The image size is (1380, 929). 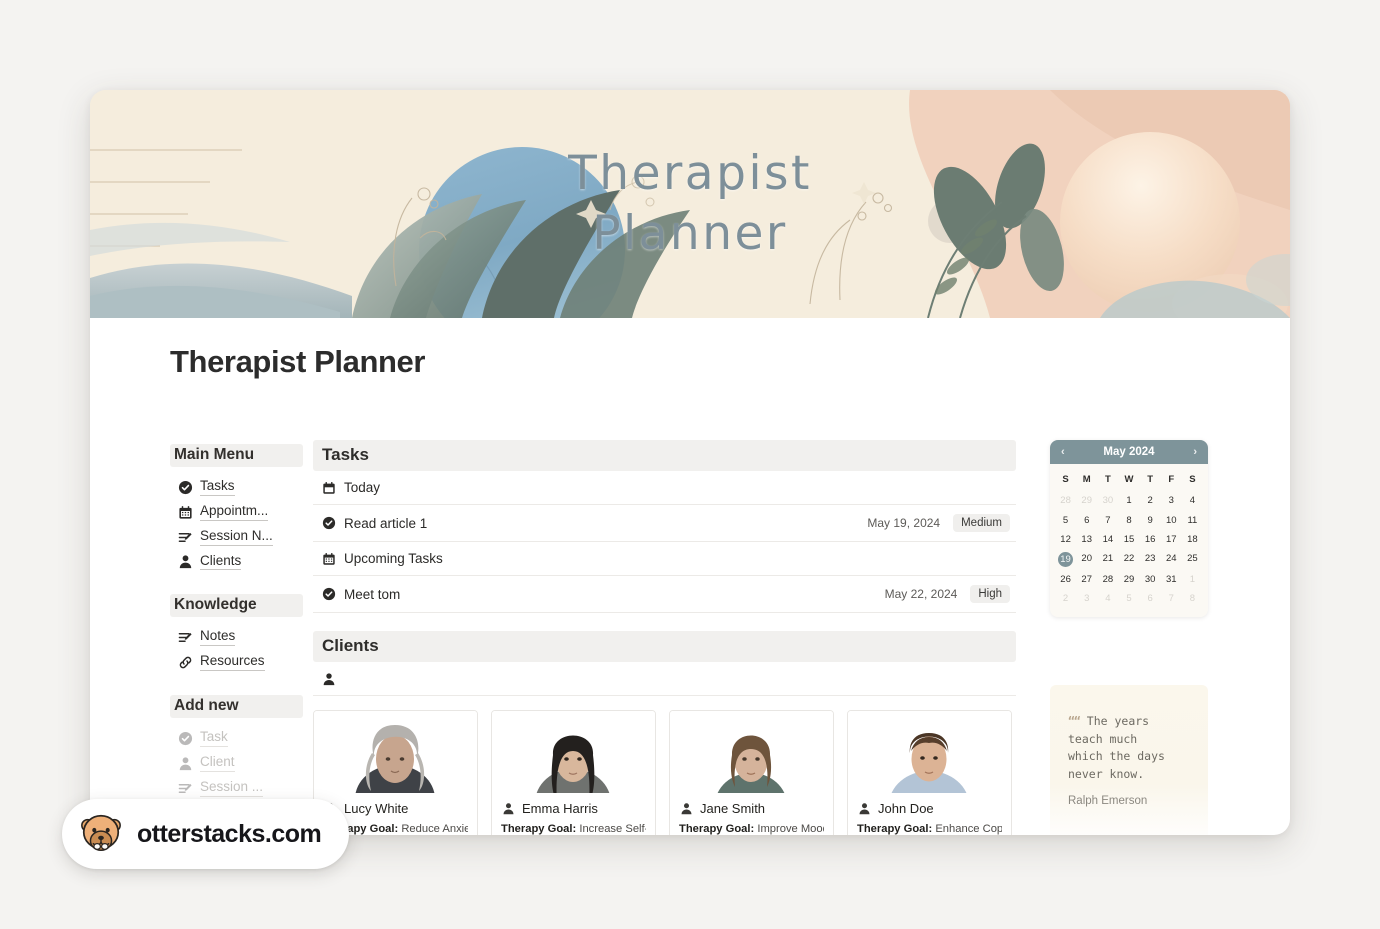 What do you see at coordinates (1107, 539) in the screenshot?
I see `calendar-day: 14` at bounding box center [1107, 539].